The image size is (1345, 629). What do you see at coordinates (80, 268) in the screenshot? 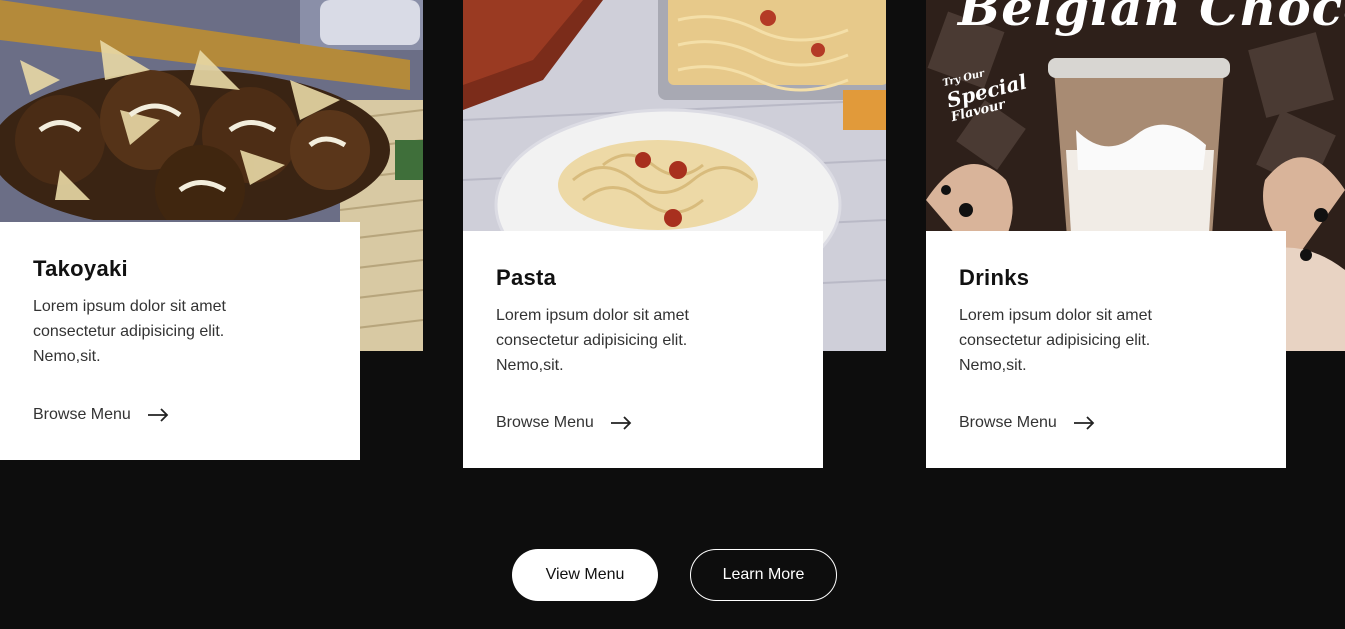
I see `card-title: Takoyaki` at bounding box center [80, 268].